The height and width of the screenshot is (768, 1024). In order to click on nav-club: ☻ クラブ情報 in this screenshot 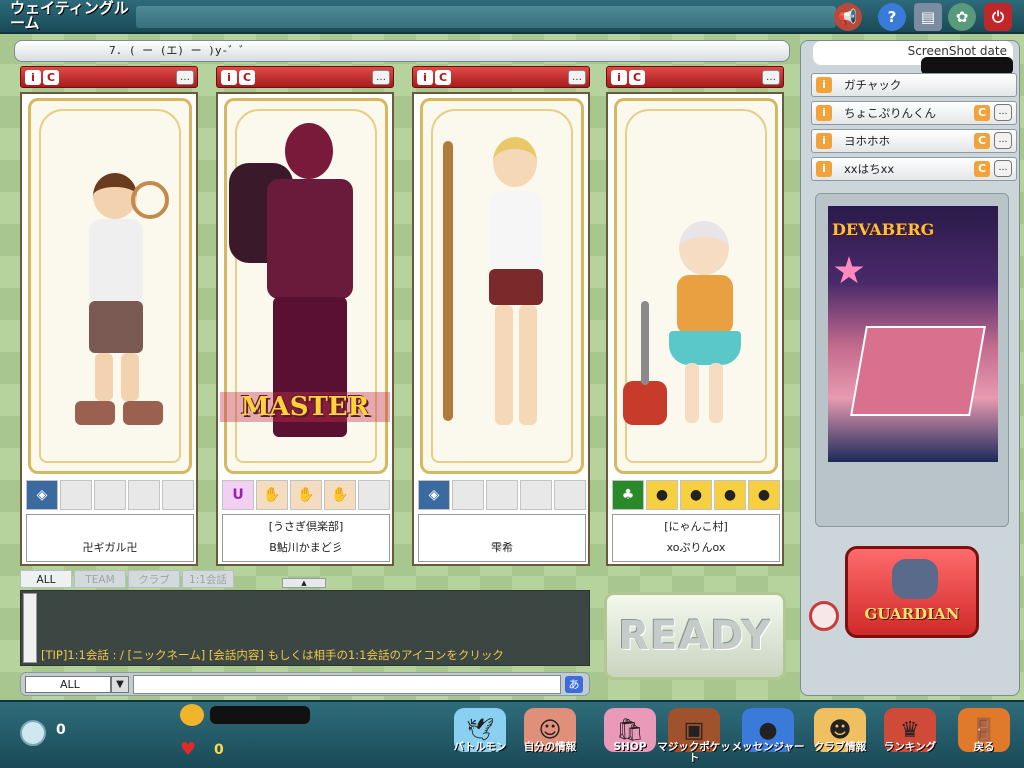, I will do `click(840, 737)`.